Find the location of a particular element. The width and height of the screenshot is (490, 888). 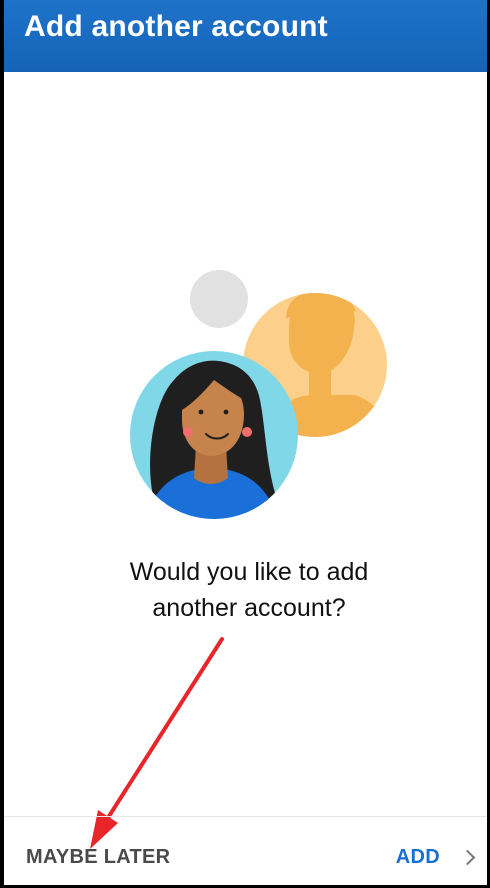

app-header: Add another account is located at coordinates (245, 36).